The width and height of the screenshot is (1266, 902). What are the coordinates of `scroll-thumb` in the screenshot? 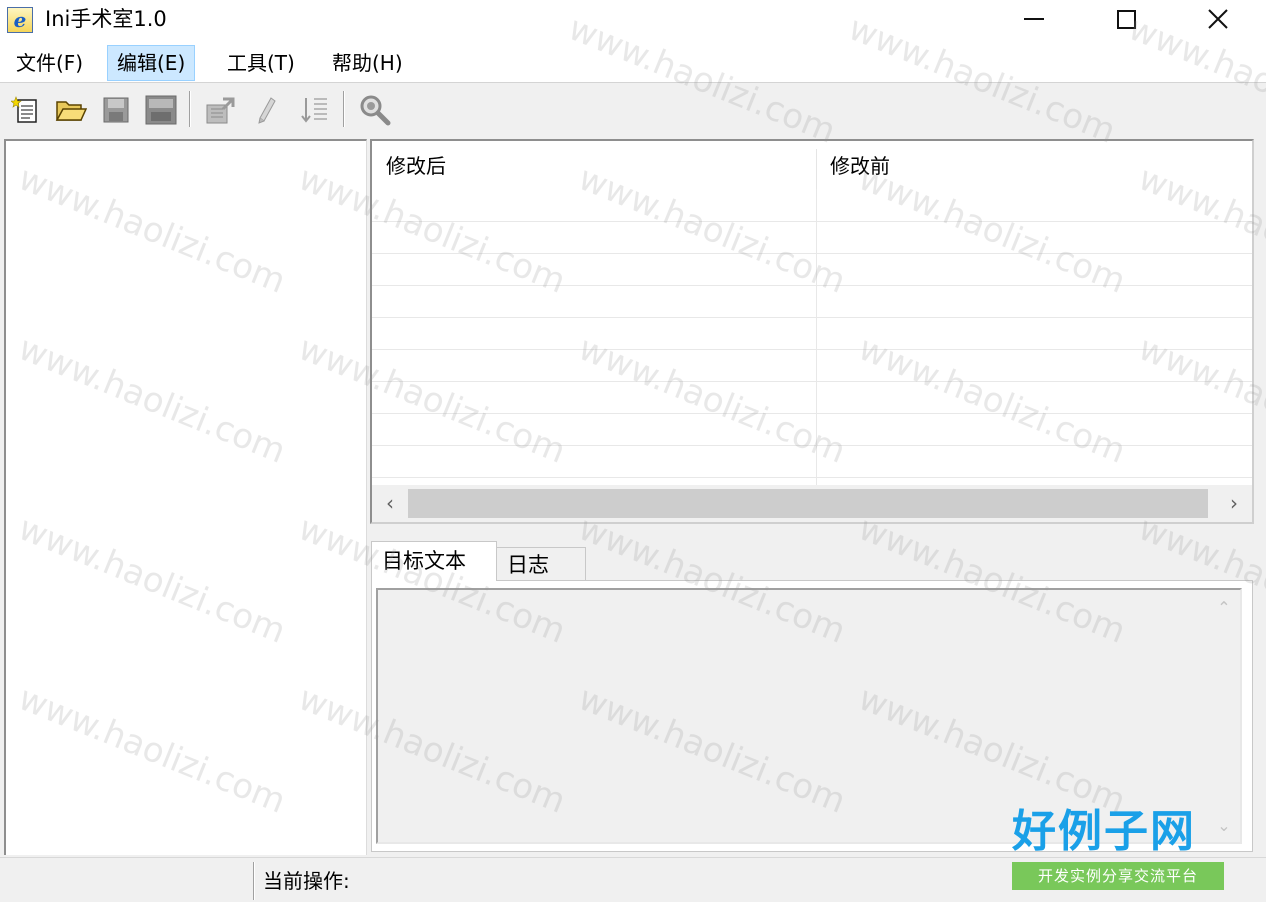 It's located at (808, 503).